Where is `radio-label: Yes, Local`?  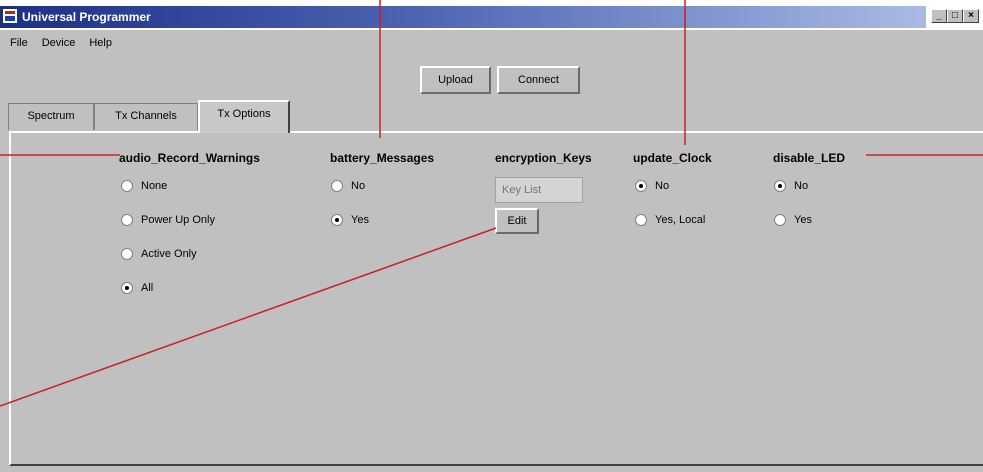
radio-label: Yes, Local is located at coordinates (680, 220).